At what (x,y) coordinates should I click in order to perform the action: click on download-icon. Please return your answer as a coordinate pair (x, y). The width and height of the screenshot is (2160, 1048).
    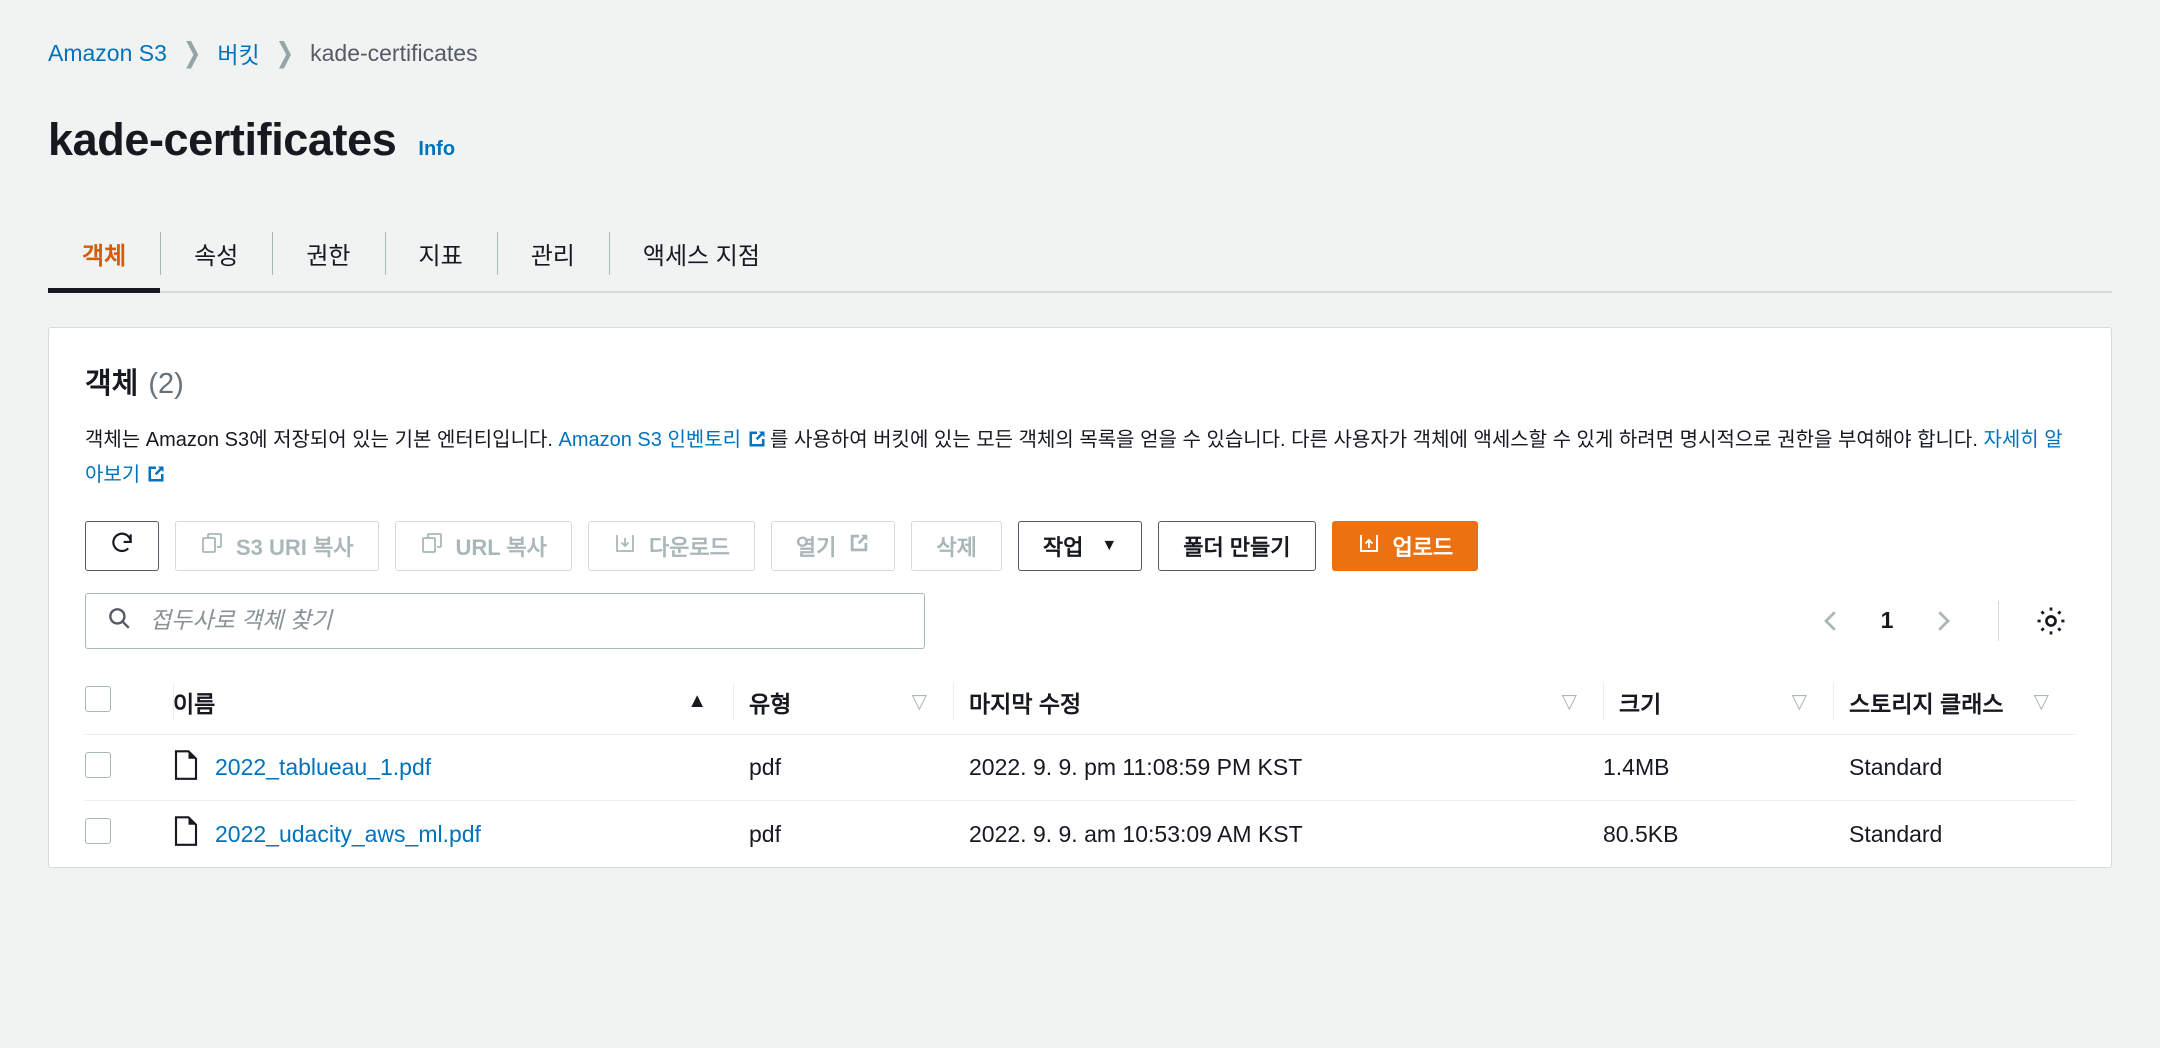
    Looking at the image, I should click on (625, 546).